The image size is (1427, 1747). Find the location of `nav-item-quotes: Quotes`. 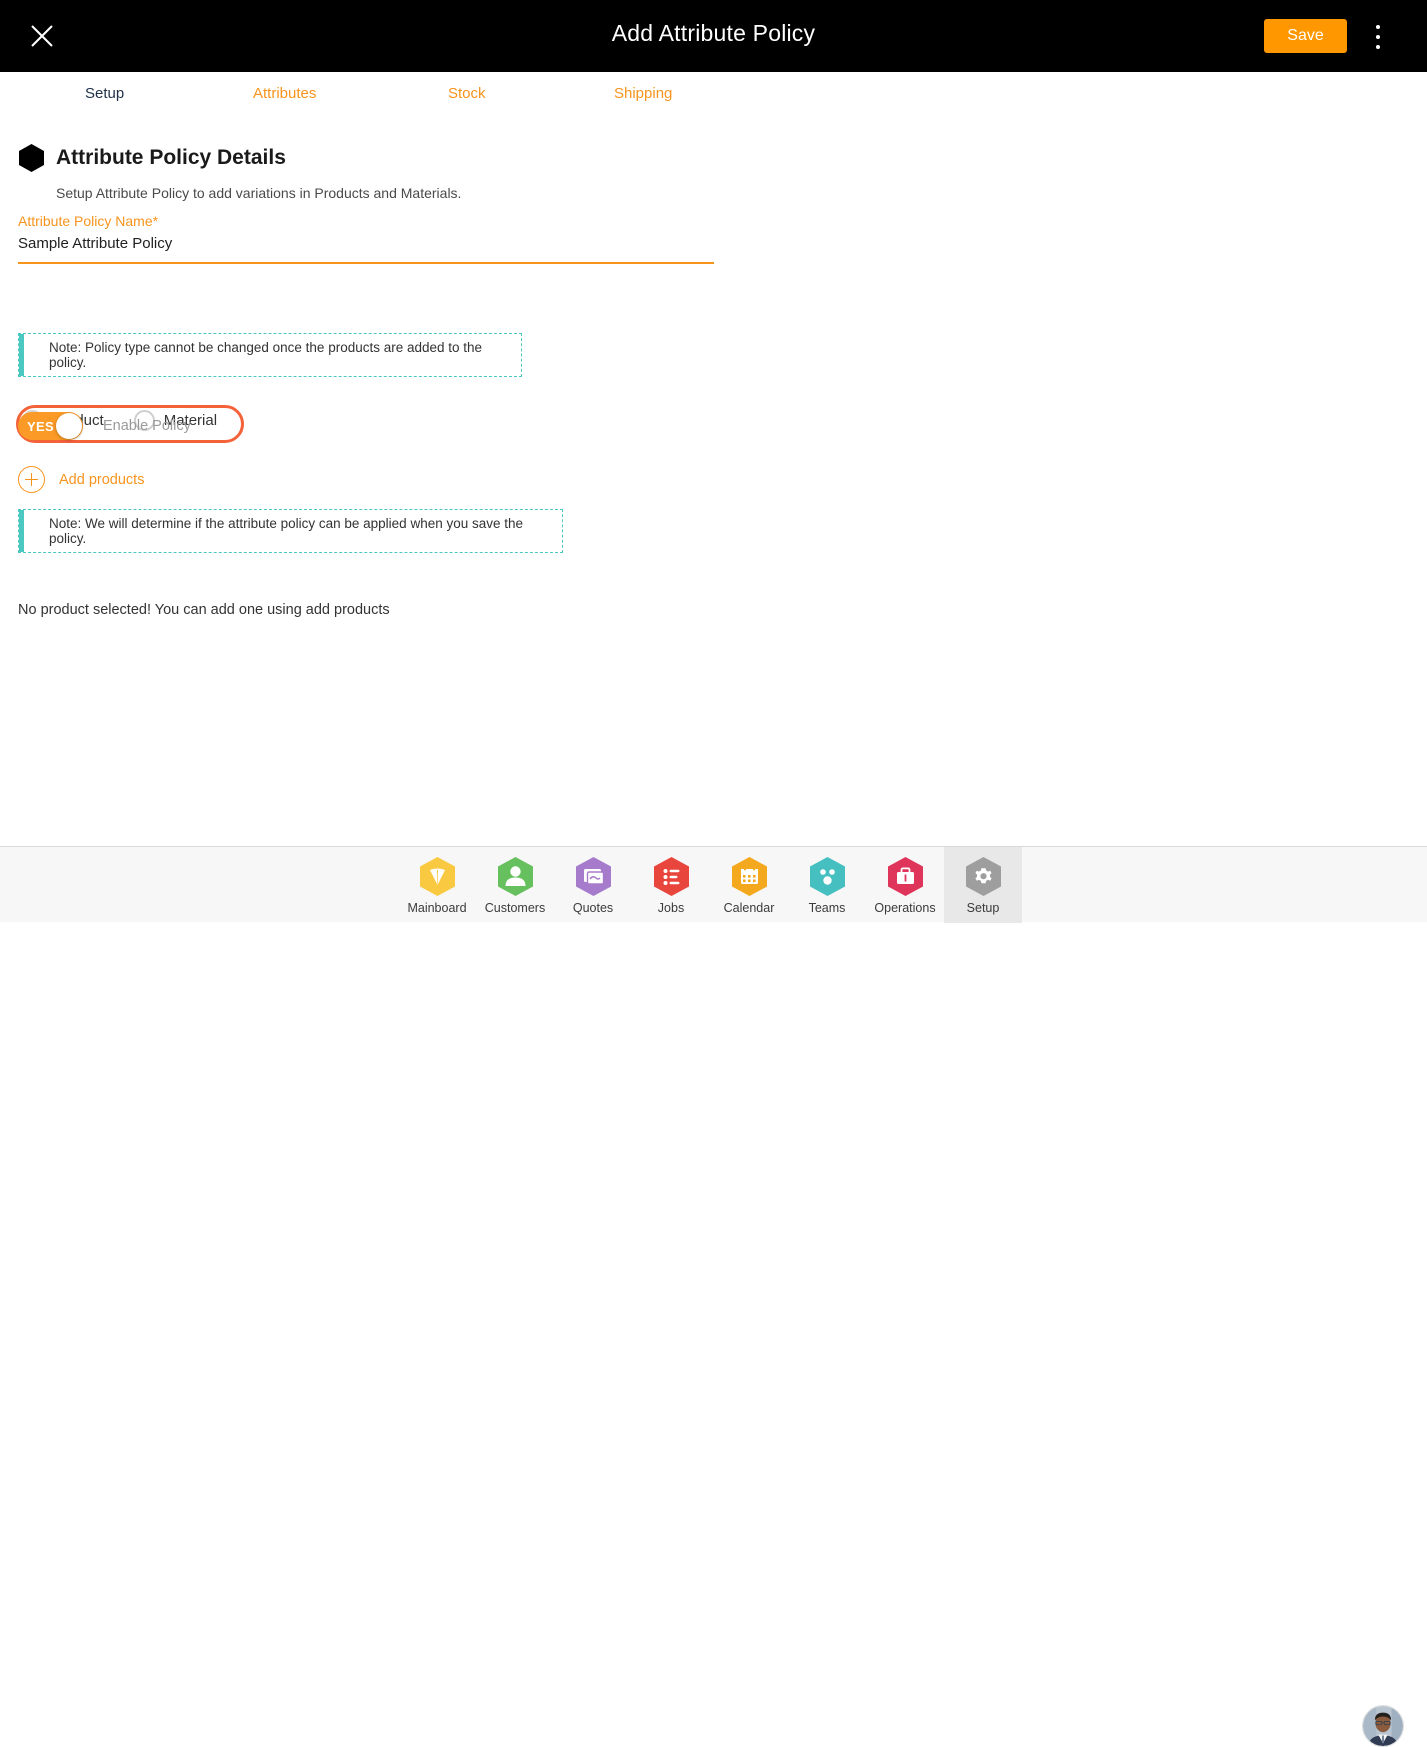

nav-item-quotes: Quotes is located at coordinates (593, 885).